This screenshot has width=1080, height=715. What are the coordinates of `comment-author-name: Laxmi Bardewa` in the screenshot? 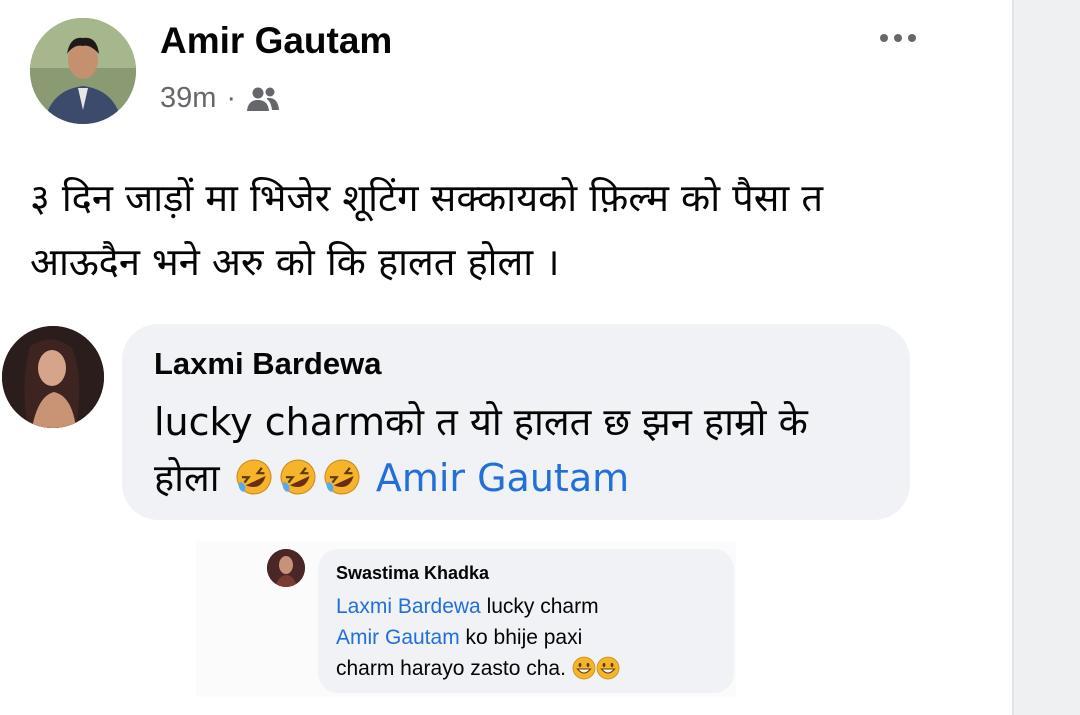 It's located at (267, 364).